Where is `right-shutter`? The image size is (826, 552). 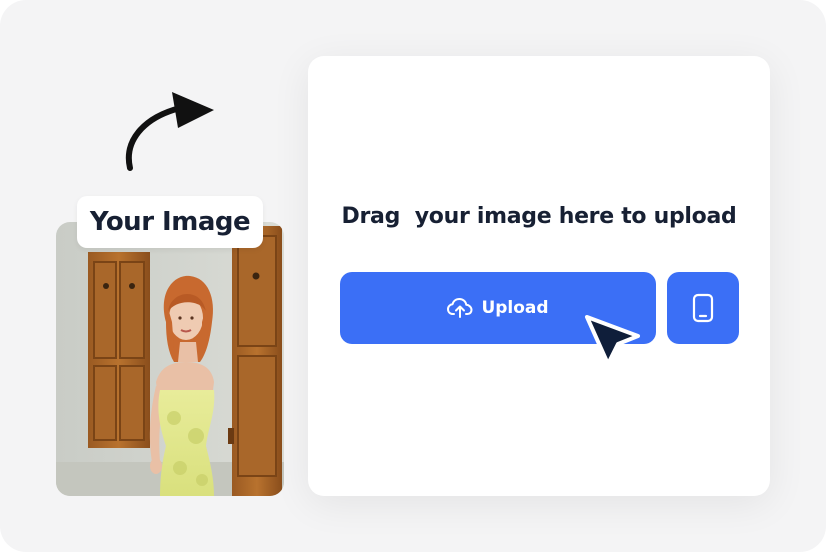 right-shutter is located at coordinates (255, 361).